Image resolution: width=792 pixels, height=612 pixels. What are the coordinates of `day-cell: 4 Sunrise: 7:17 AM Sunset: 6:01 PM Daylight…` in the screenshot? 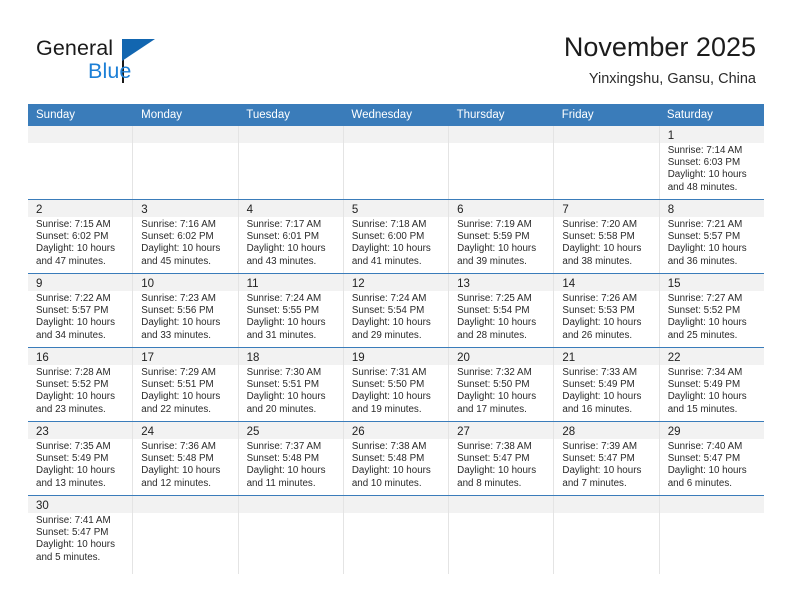 It's located at (290, 236).